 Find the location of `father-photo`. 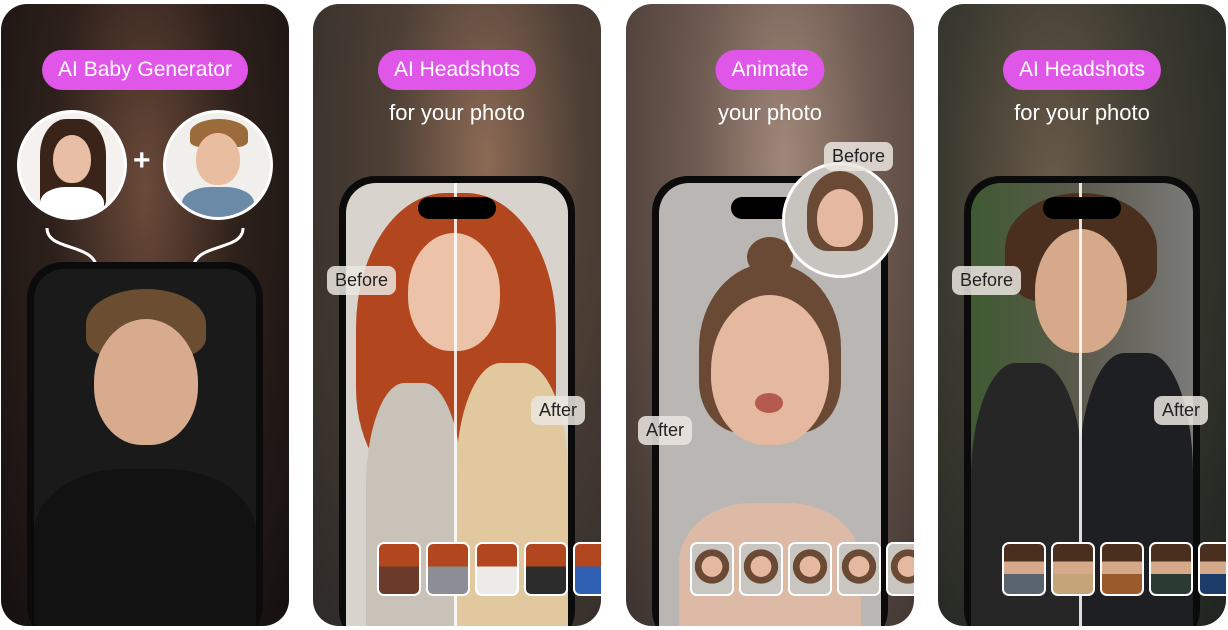

father-photo is located at coordinates (218, 165).